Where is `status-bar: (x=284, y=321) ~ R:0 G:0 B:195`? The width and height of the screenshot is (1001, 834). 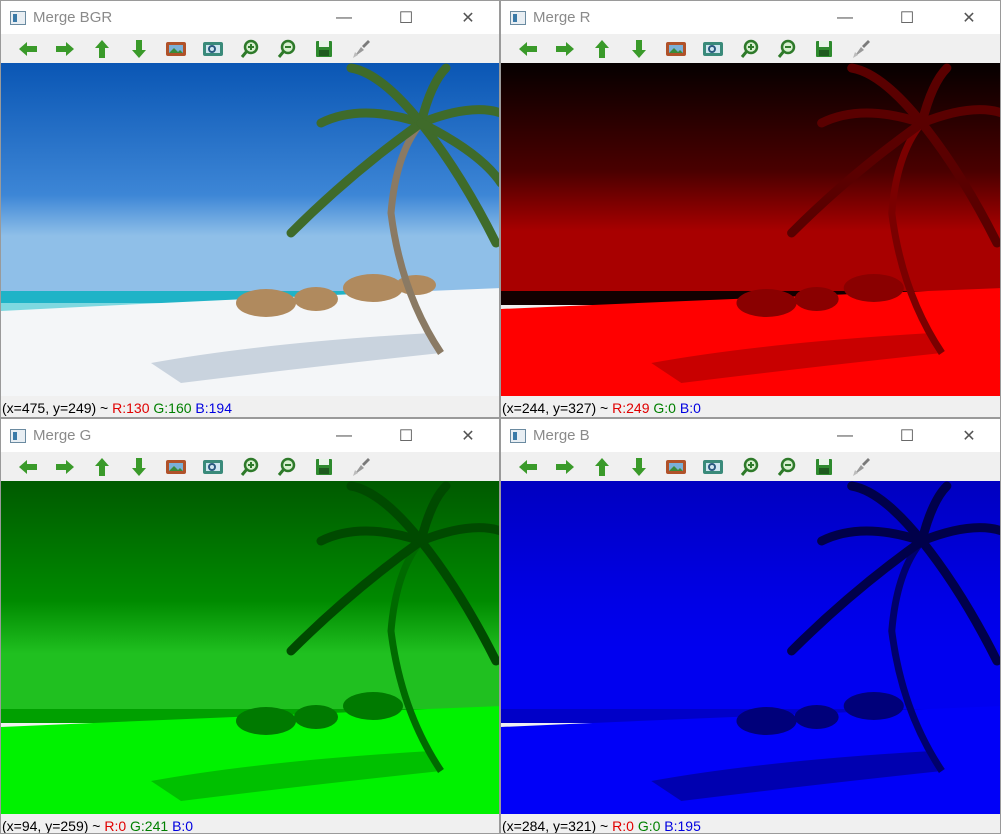 status-bar: (x=284, y=321) ~ R:0 G:0 B:195 is located at coordinates (750, 824).